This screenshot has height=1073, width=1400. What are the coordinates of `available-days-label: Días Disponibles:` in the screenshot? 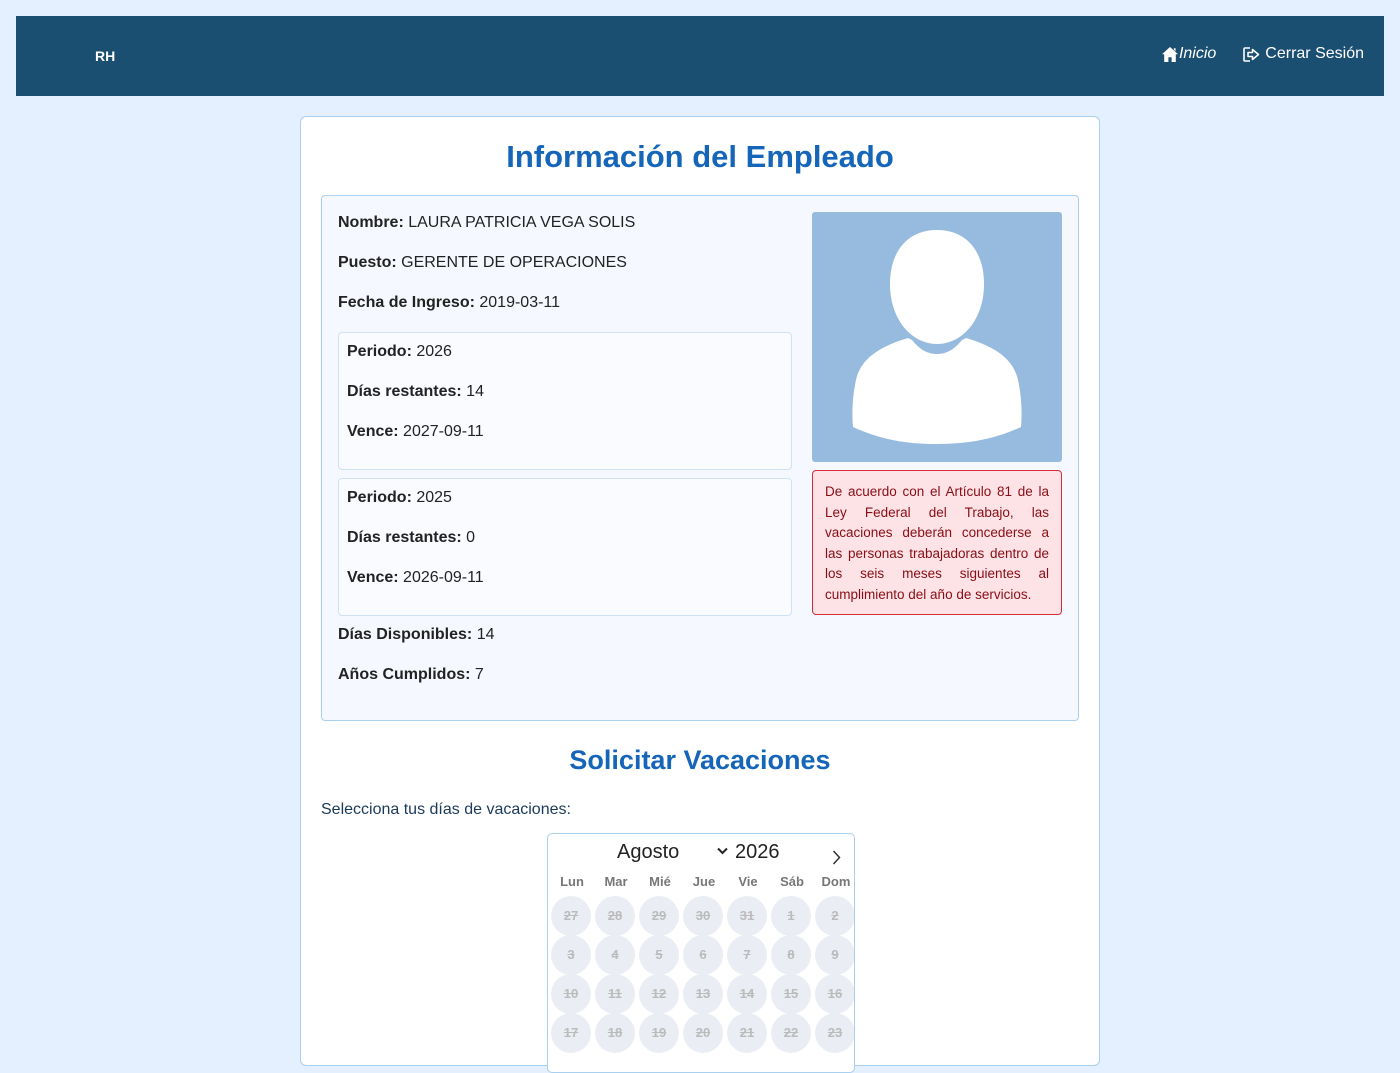 It's located at (405, 634).